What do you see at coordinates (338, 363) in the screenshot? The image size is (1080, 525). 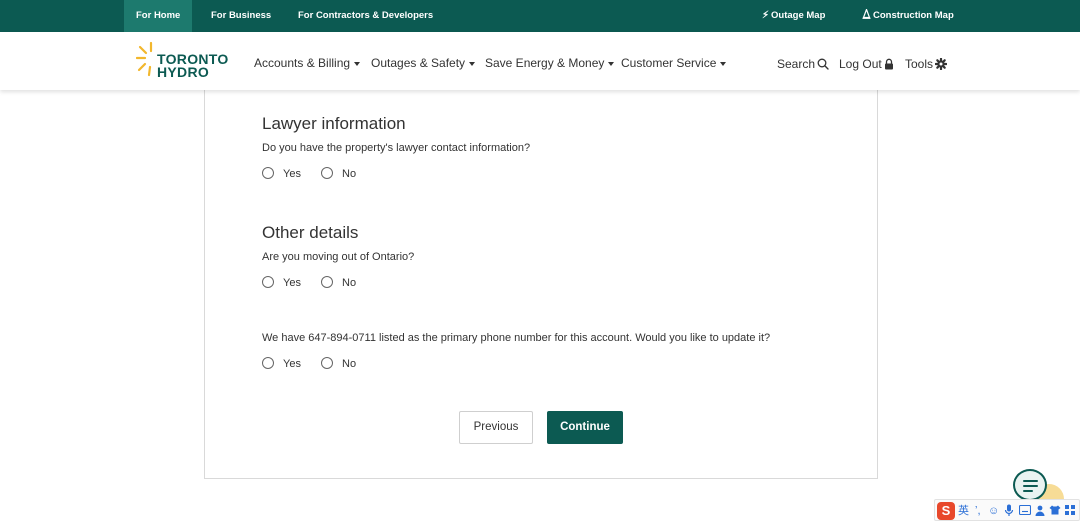 I see `phone-no-radio: No` at bounding box center [338, 363].